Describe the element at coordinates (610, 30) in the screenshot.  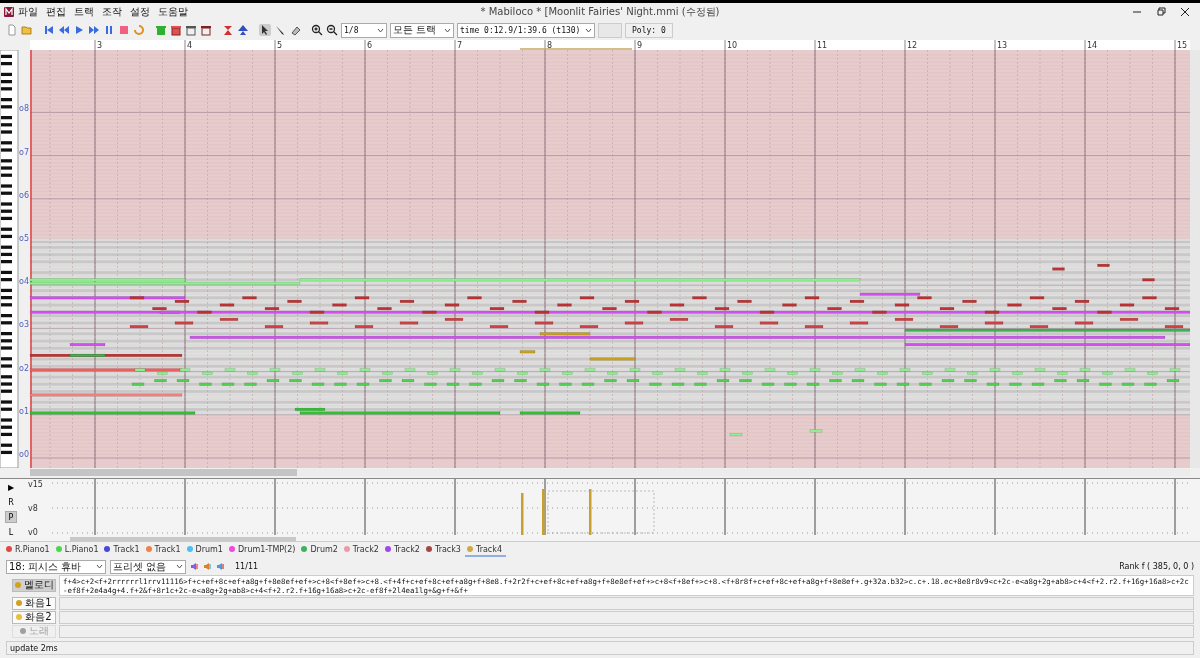
I see `blank-field` at that location.